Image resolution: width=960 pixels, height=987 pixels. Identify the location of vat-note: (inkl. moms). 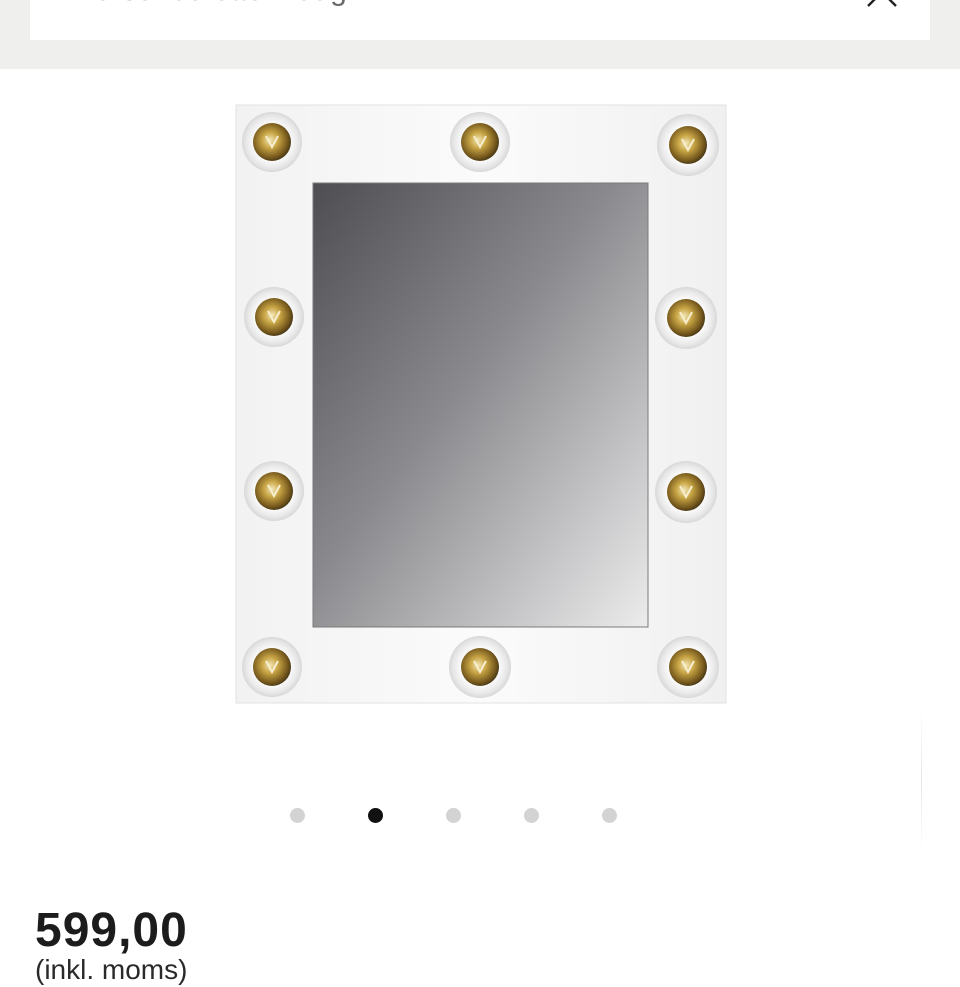
(111, 969).